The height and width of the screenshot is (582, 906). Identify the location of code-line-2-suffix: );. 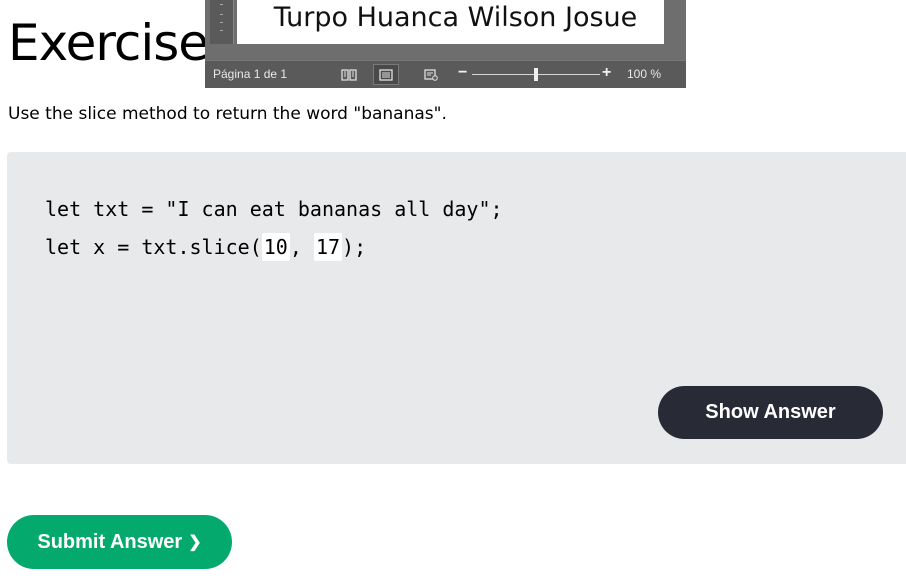
(354, 247).